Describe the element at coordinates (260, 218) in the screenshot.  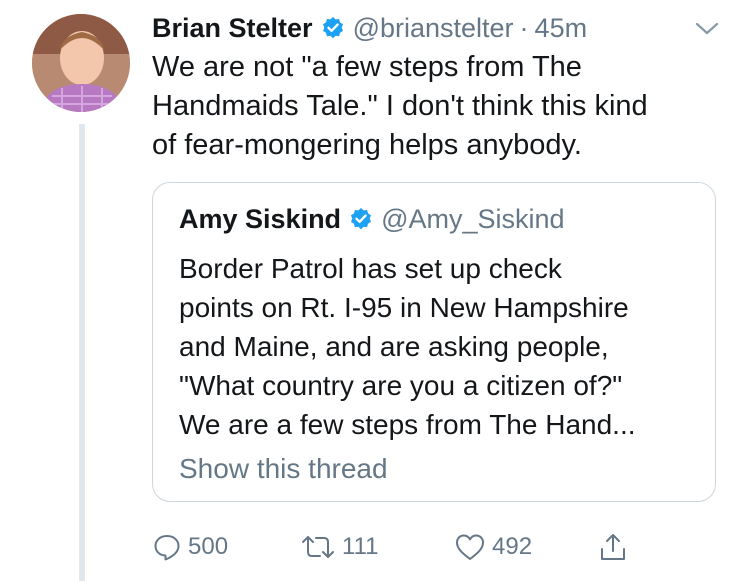
I see `quoted-author-name: Amy Siskind` at that location.